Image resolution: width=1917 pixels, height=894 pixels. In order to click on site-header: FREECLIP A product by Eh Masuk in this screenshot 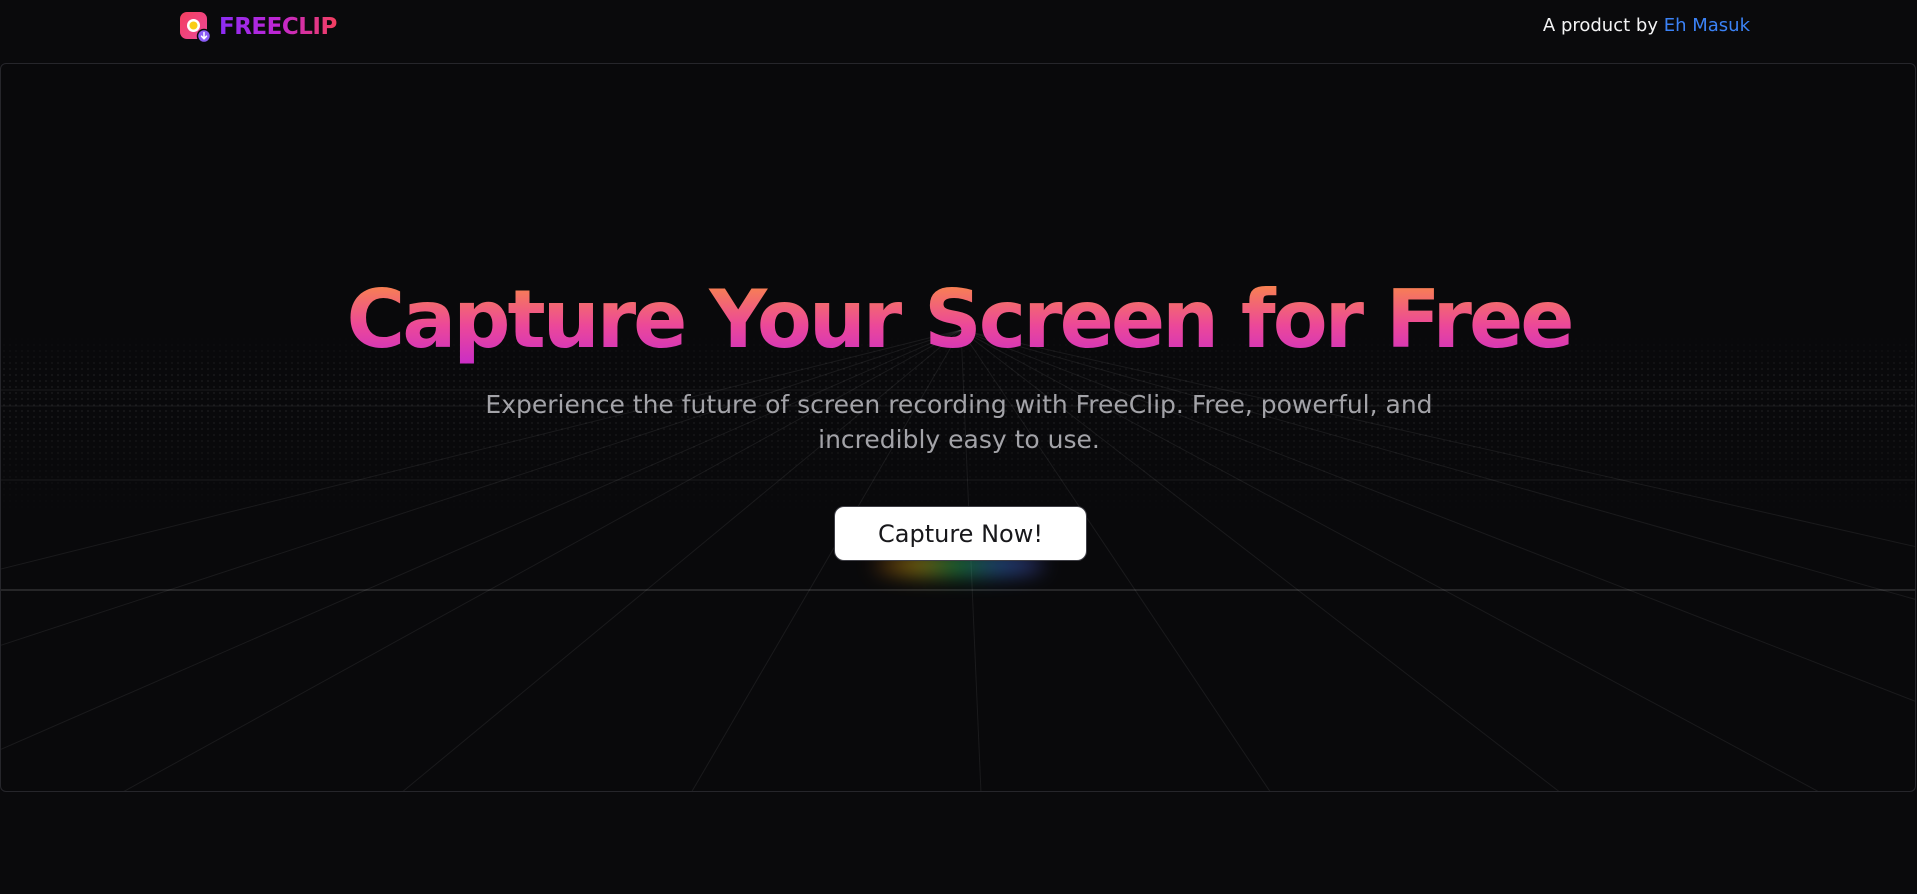, I will do `click(958, 26)`.